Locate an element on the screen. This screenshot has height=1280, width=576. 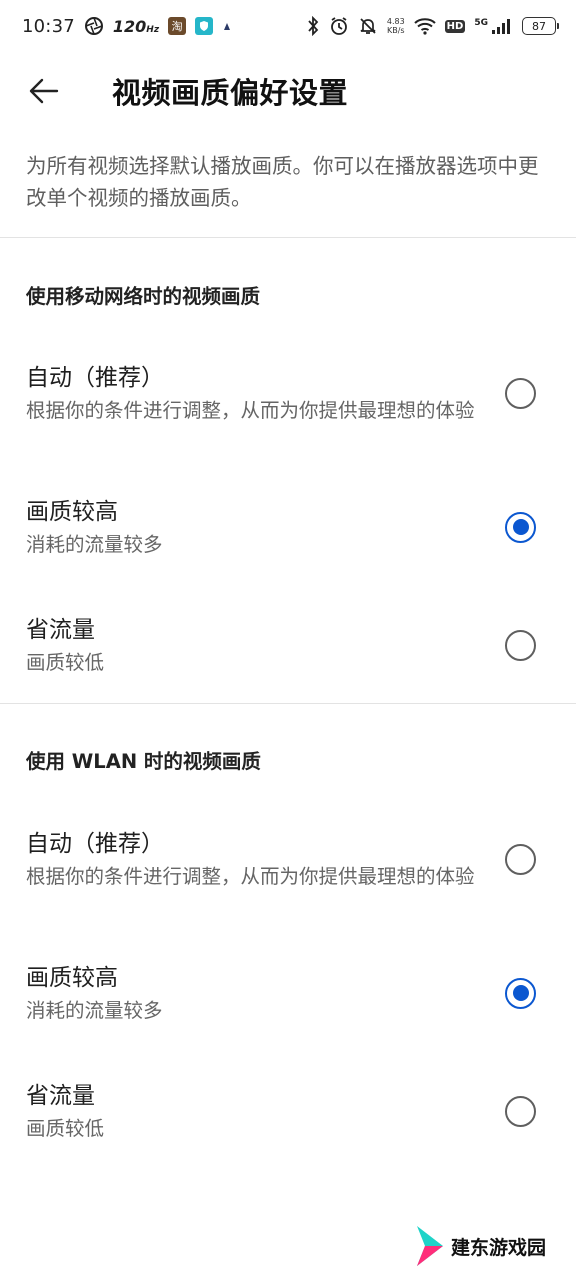
back-button is located at coordinates (44, 91).